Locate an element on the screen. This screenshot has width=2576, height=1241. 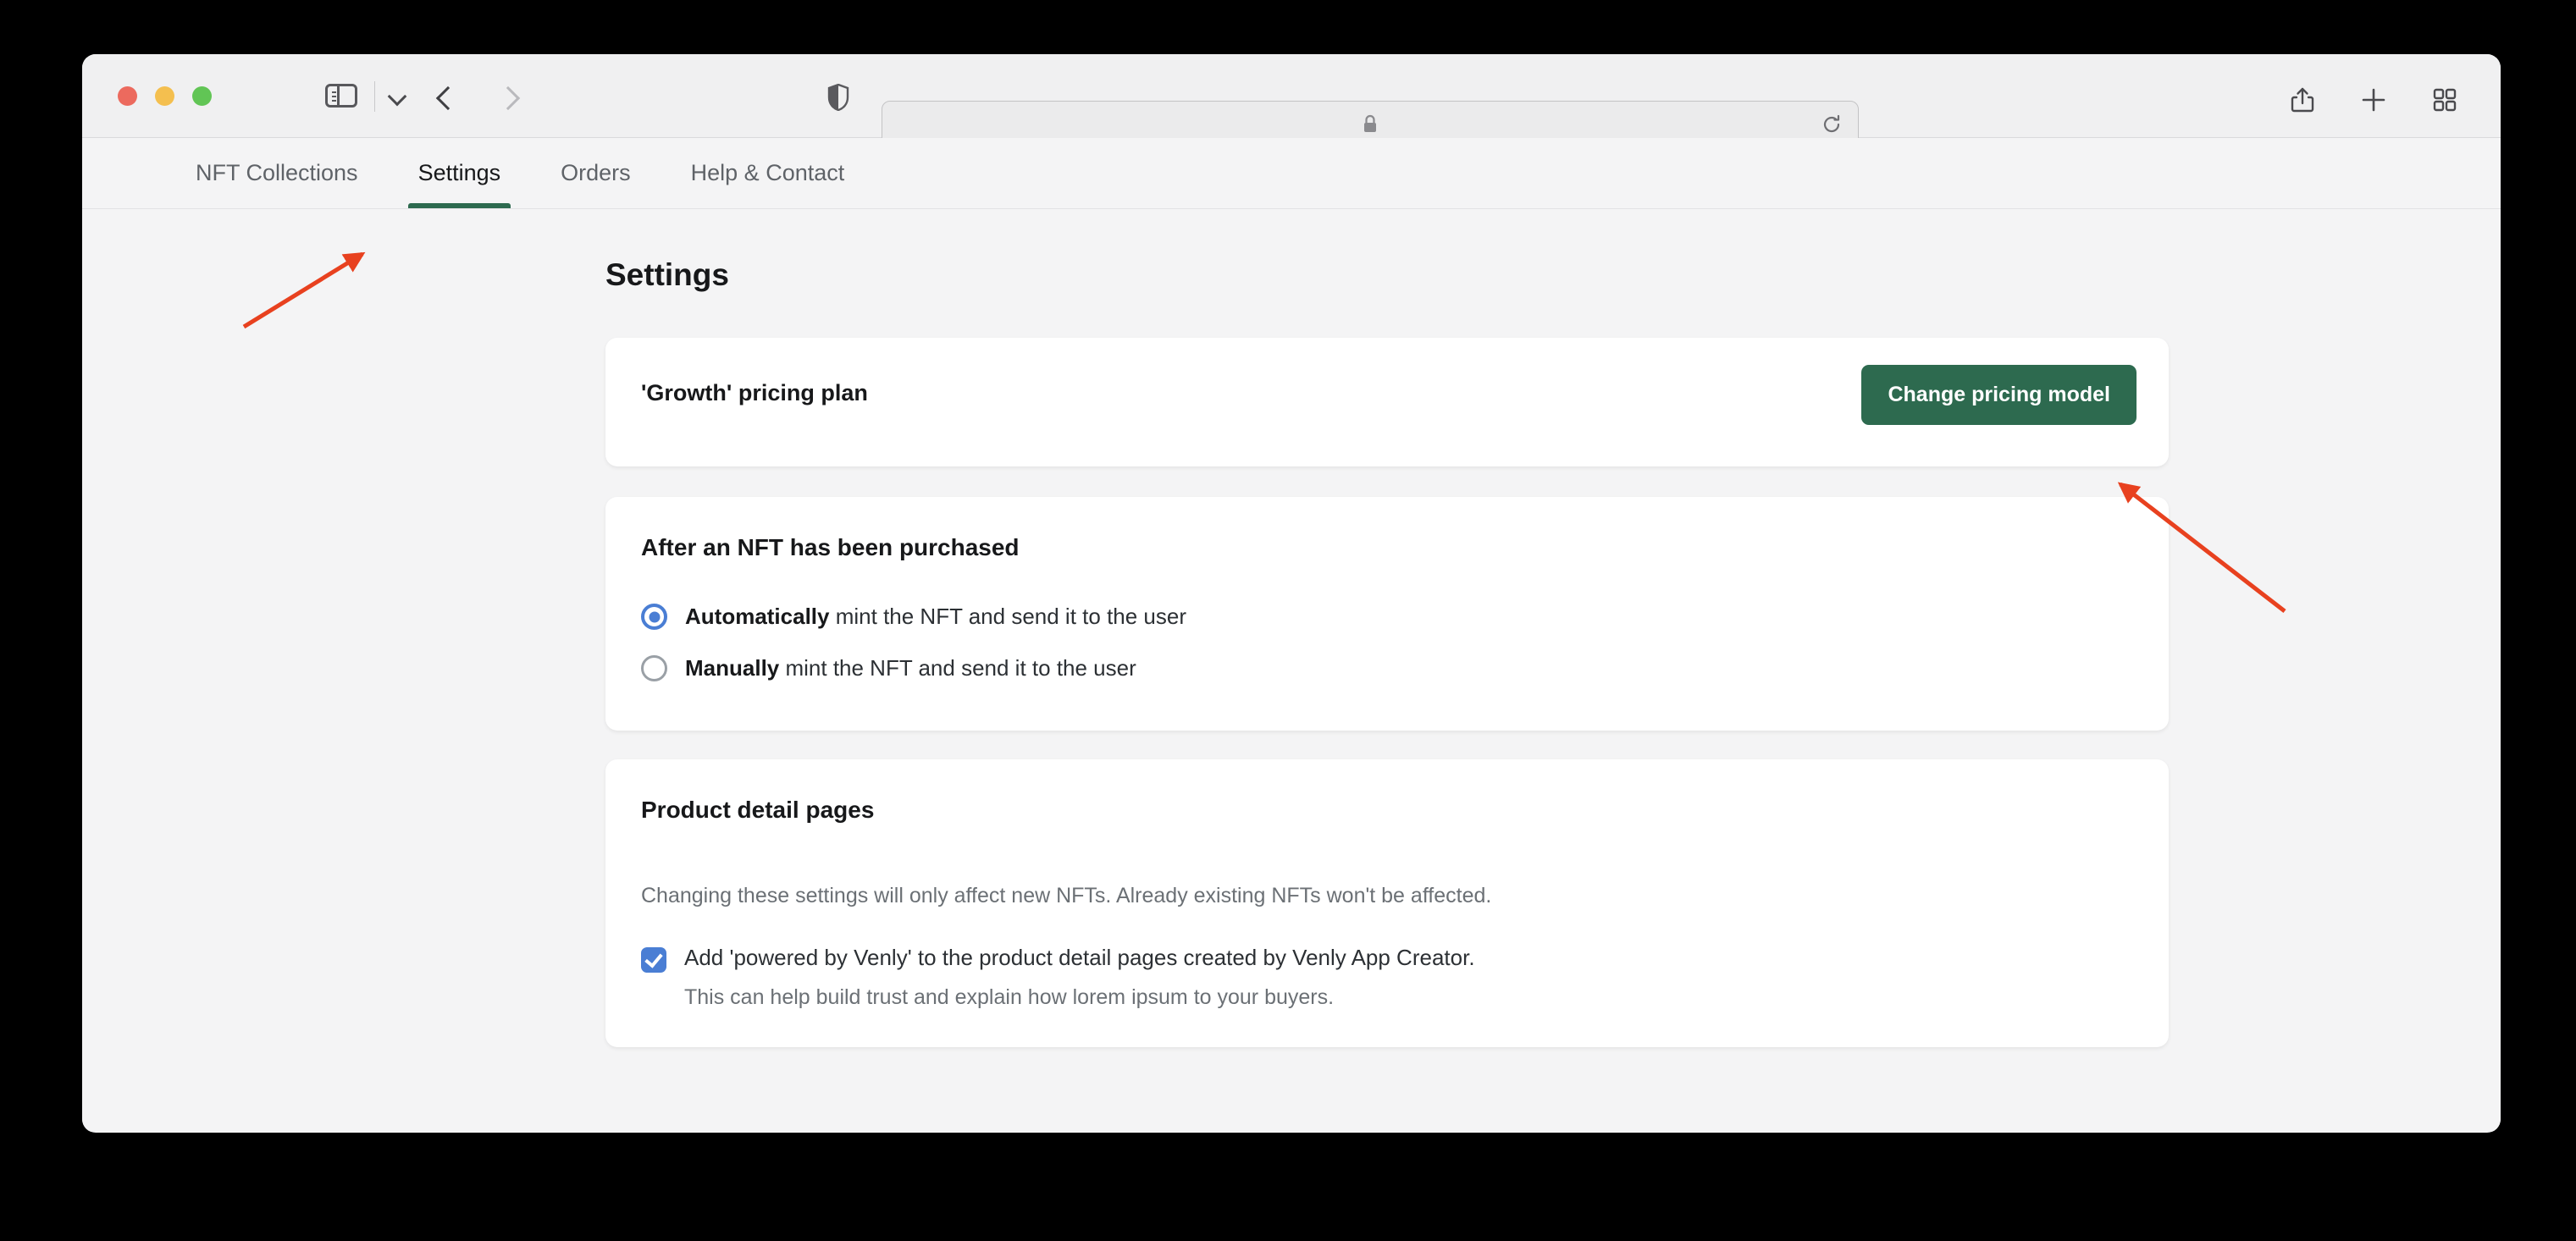
minimize-window-button is located at coordinates (164, 96).